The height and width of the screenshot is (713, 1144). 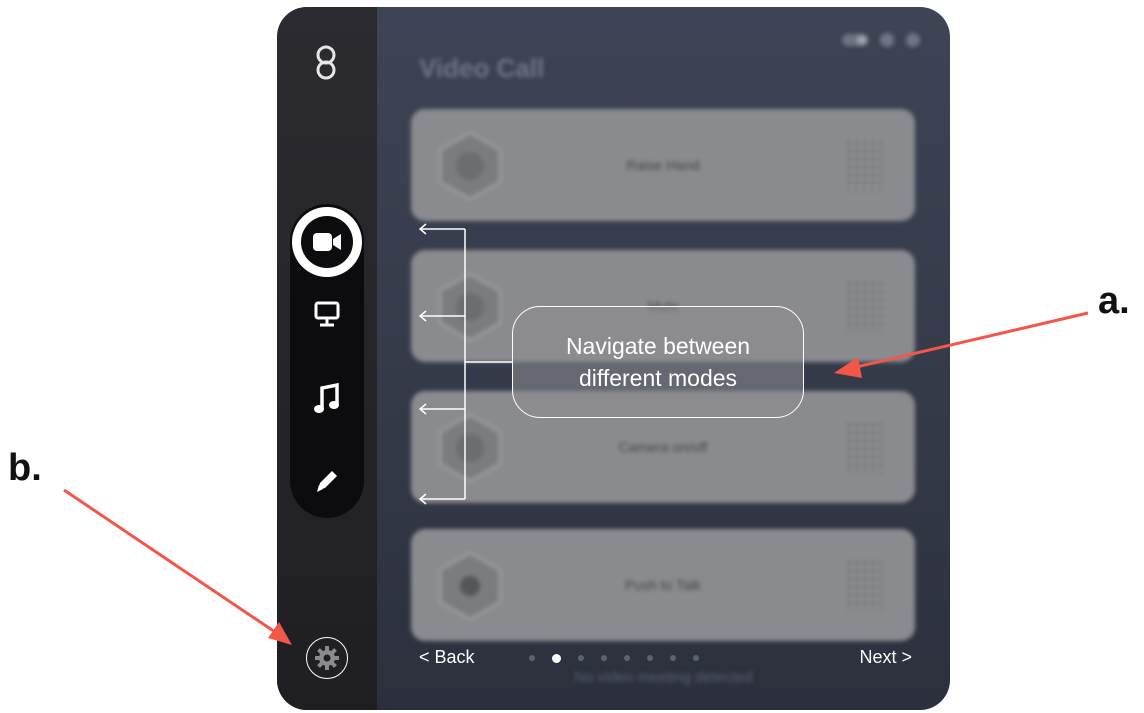 I want to click on card-label: Camera on/off, so click(x=663, y=447).